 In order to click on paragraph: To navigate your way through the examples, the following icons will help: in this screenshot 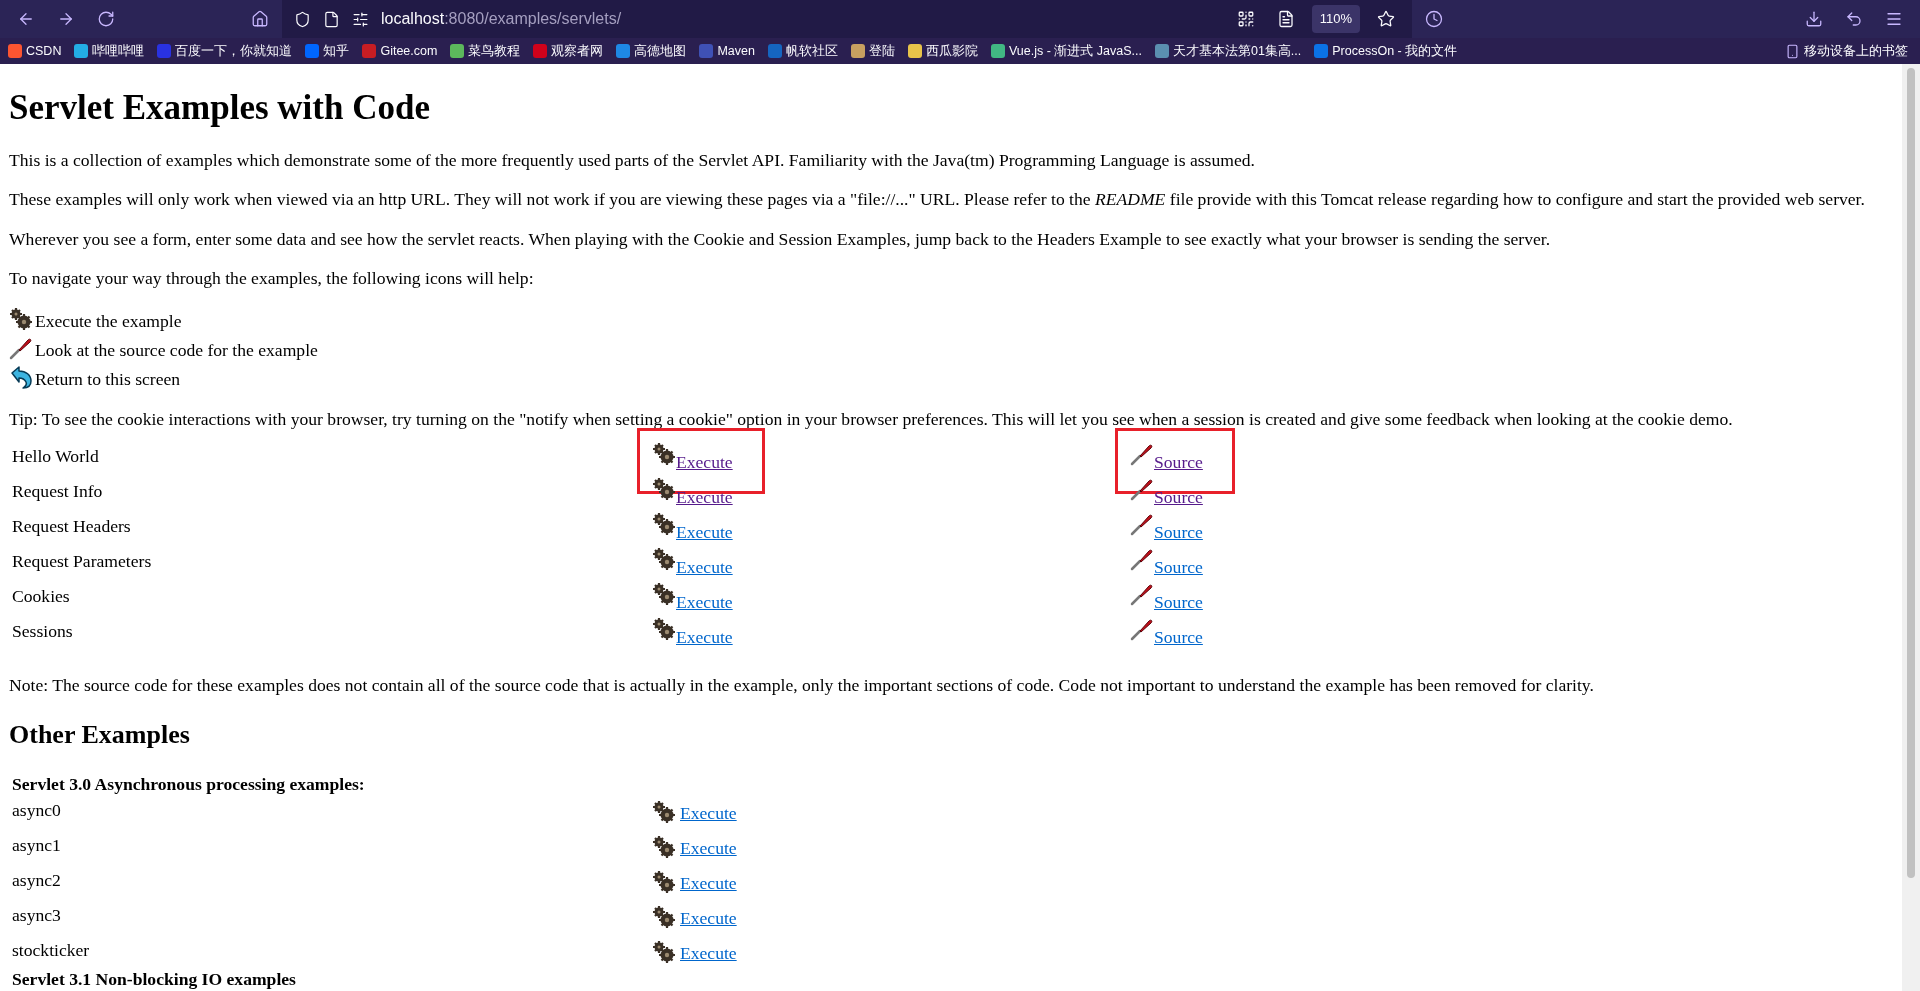, I will do `click(272, 278)`.